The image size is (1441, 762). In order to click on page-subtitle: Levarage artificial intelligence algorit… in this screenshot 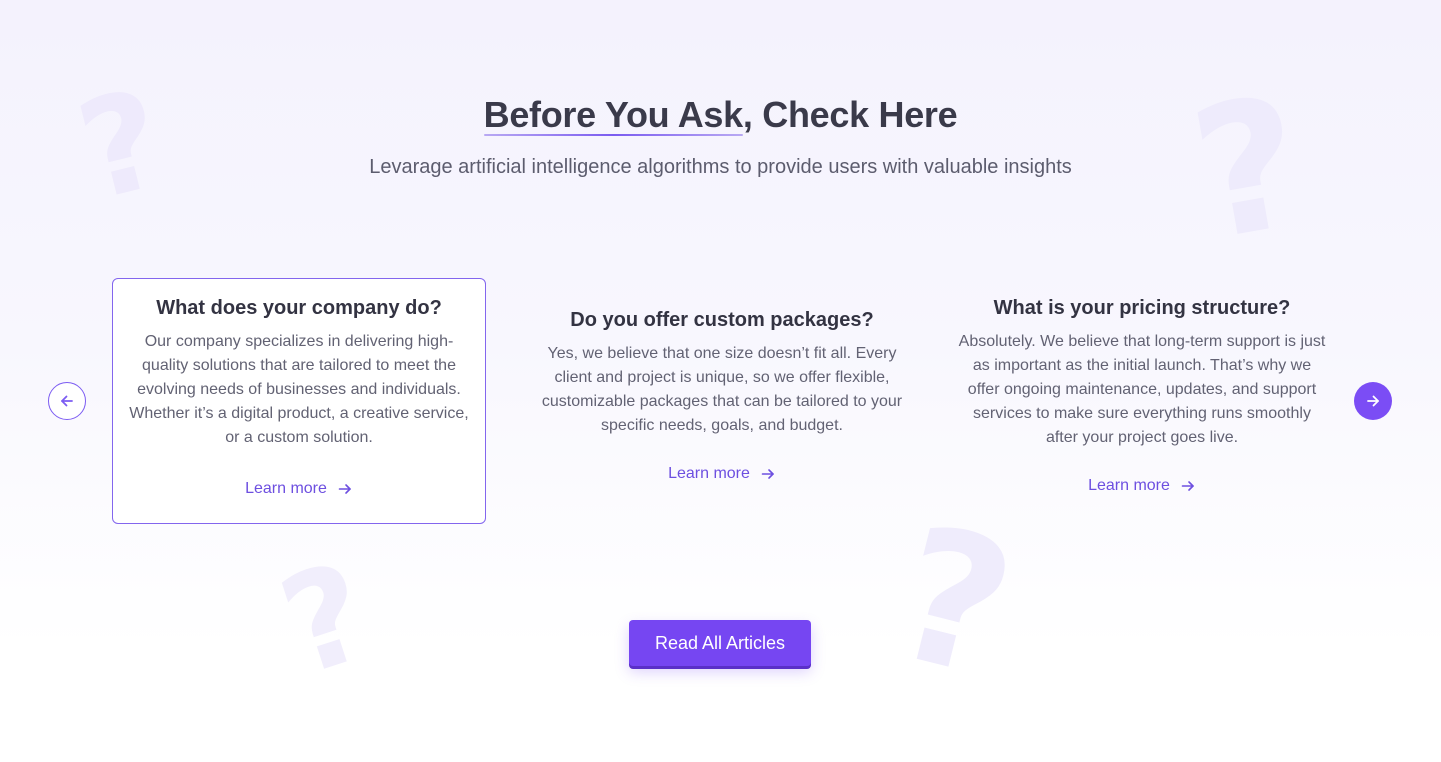, I will do `click(720, 167)`.